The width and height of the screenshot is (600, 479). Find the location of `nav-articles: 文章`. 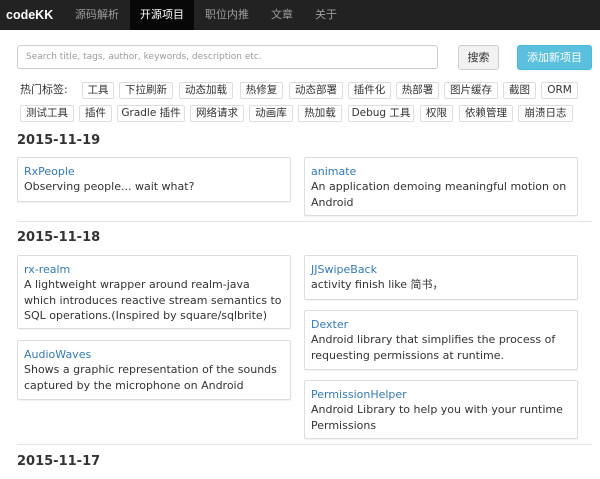

nav-articles: 文章 is located at coordinates (282, 15).